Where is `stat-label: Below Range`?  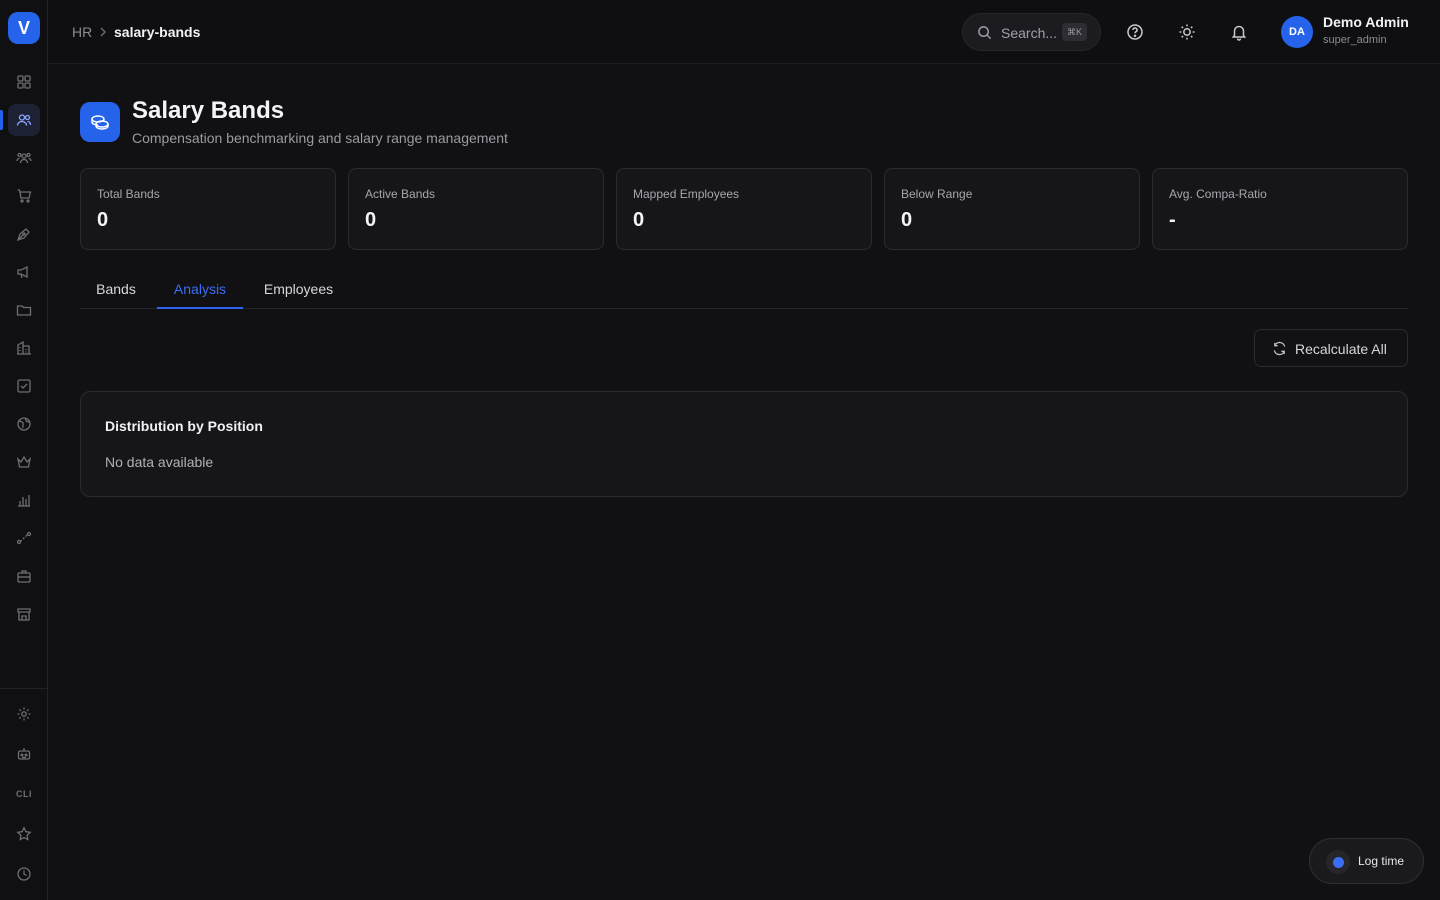 stat-label: Below Range is located at coordinates (937, 194).